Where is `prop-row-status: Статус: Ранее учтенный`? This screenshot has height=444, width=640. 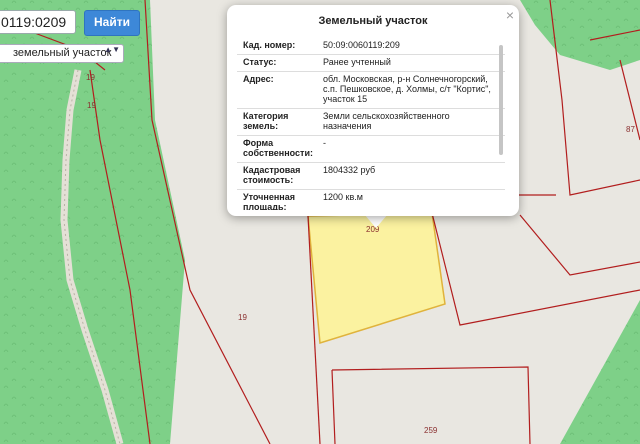 prop-row-status: Статус: Ранее учтенный is located at coordinates (371, 63).